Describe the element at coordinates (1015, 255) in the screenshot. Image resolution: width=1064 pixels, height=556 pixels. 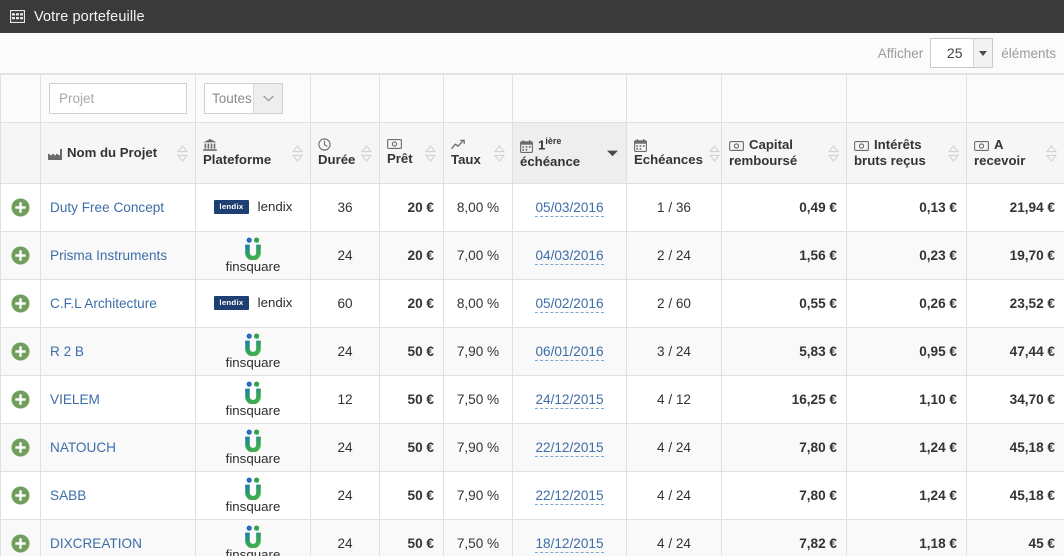
I see `receivable-cell: 19,70 €` at that location.